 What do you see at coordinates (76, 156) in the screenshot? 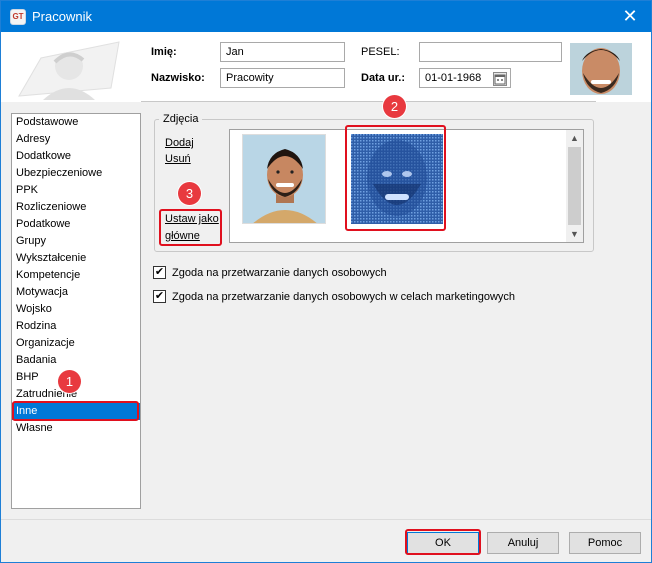
I see `sidebar-item-dodatkowe: Dodatkowe` at bounding box center [76, 156].